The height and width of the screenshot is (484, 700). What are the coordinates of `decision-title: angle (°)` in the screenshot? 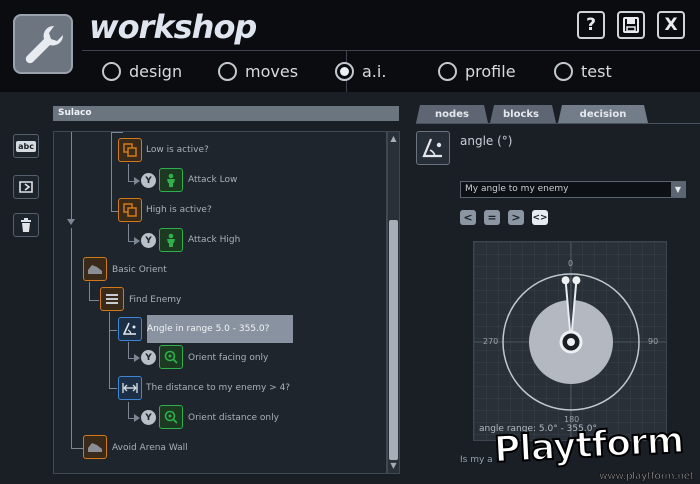 It's located at (486, 141).